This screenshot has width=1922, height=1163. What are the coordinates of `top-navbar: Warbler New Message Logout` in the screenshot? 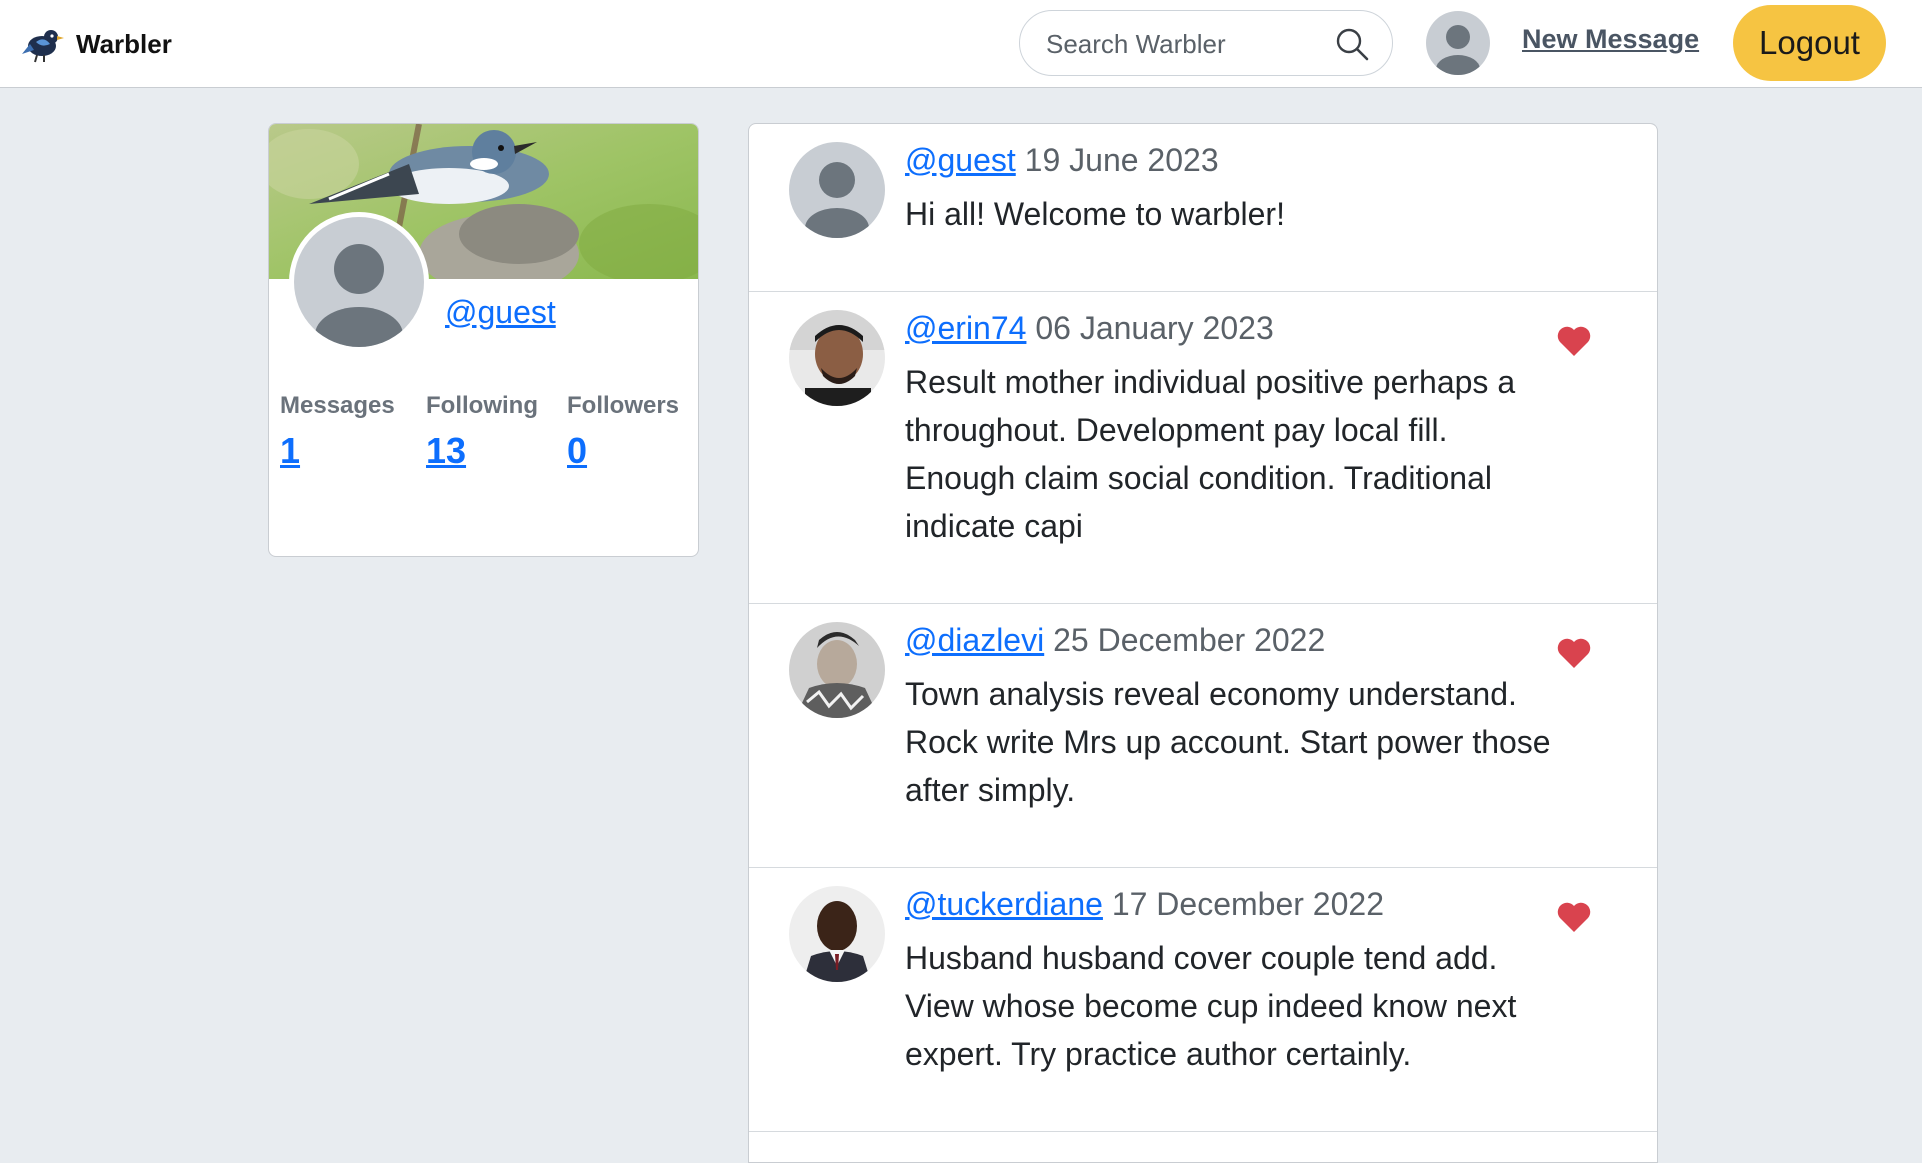 It's located at (961, 44).